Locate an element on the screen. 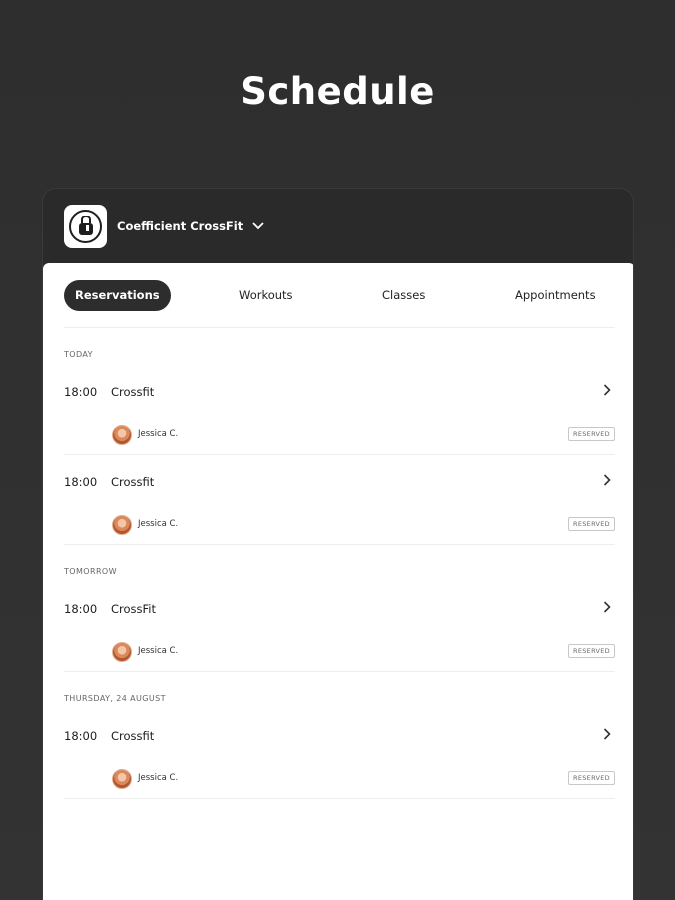  page-title: Schedule is located at coordinates (337, 91).